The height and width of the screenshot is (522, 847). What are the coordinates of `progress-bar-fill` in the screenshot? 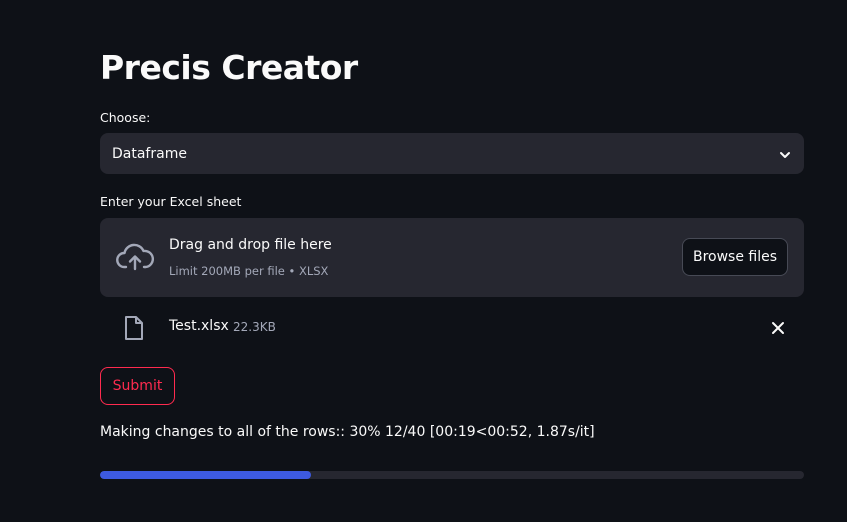 It's located at (206, 475).